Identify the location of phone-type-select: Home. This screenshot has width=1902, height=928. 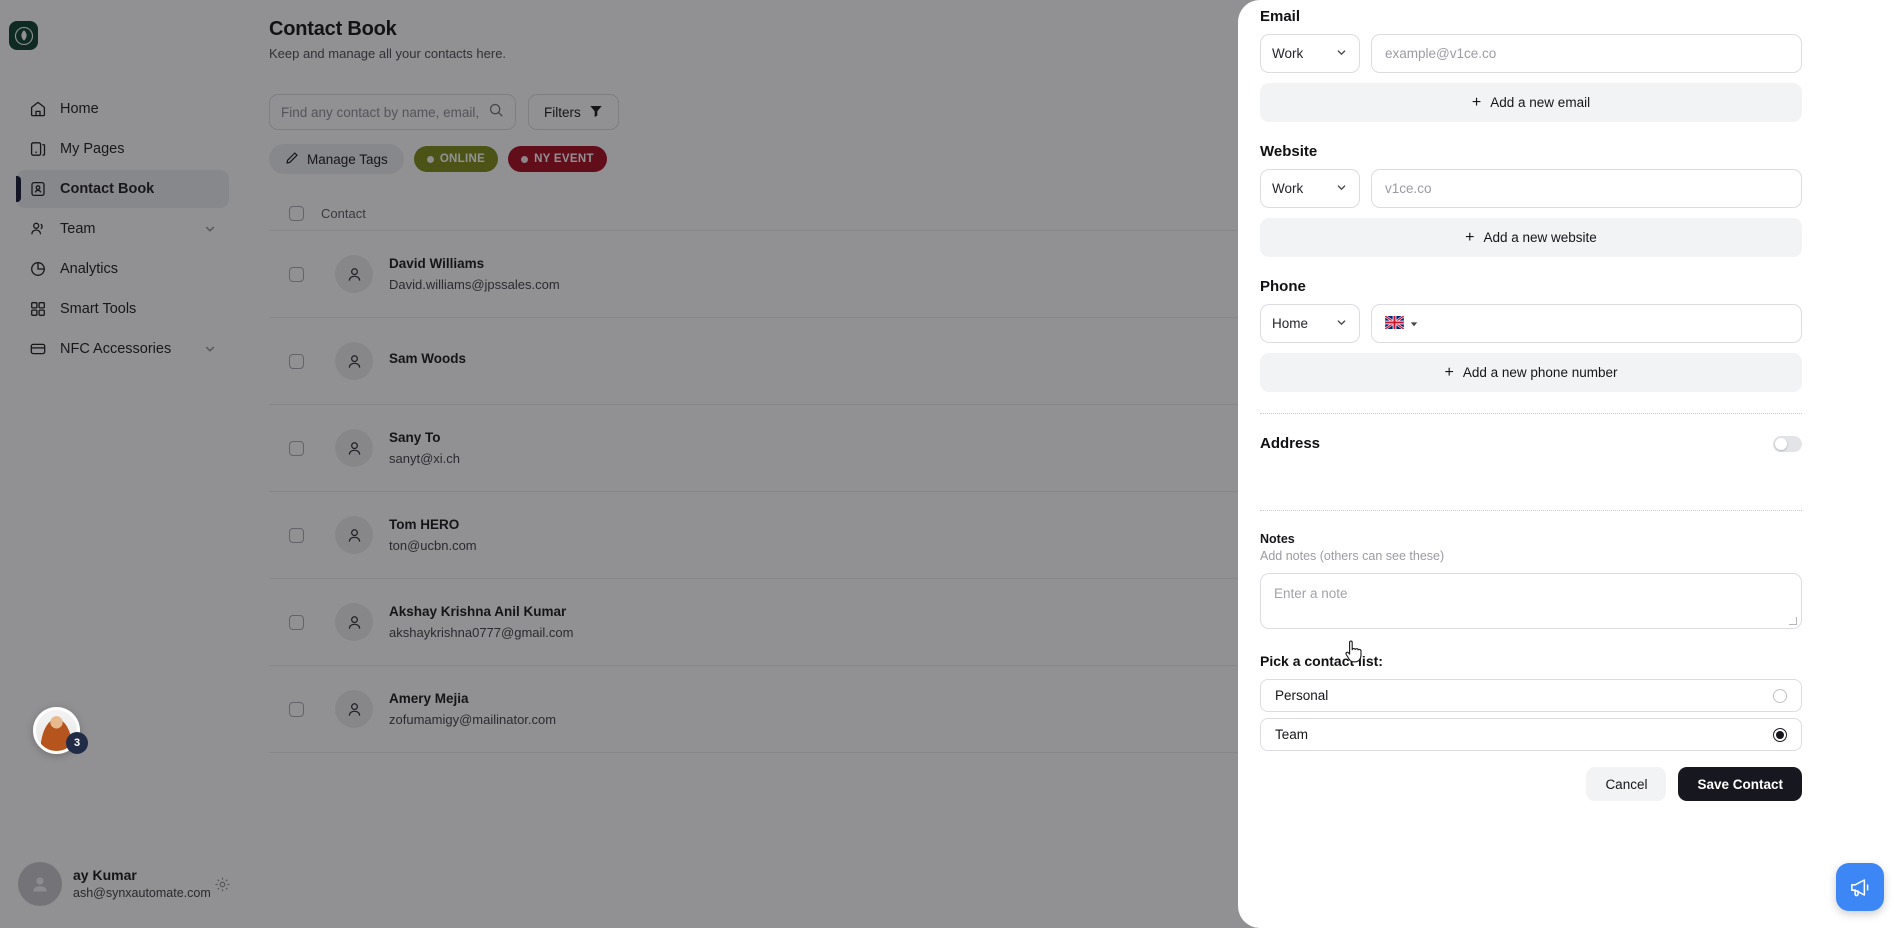
(1310, 323).